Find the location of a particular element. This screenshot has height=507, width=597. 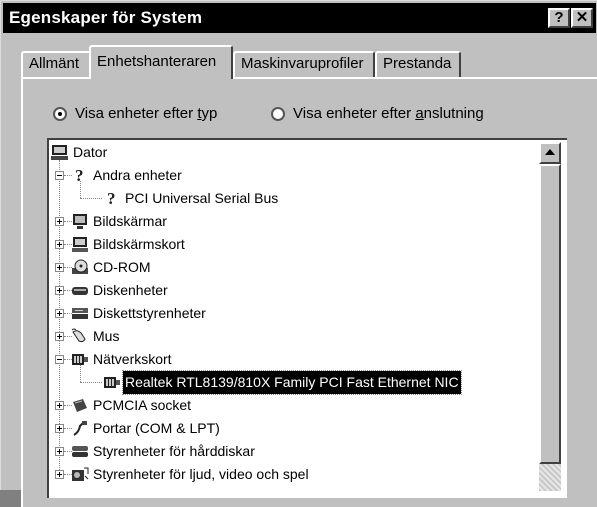

tree-item-label: Styrenheter för hårddiskar is located at coordinates (174, 451).